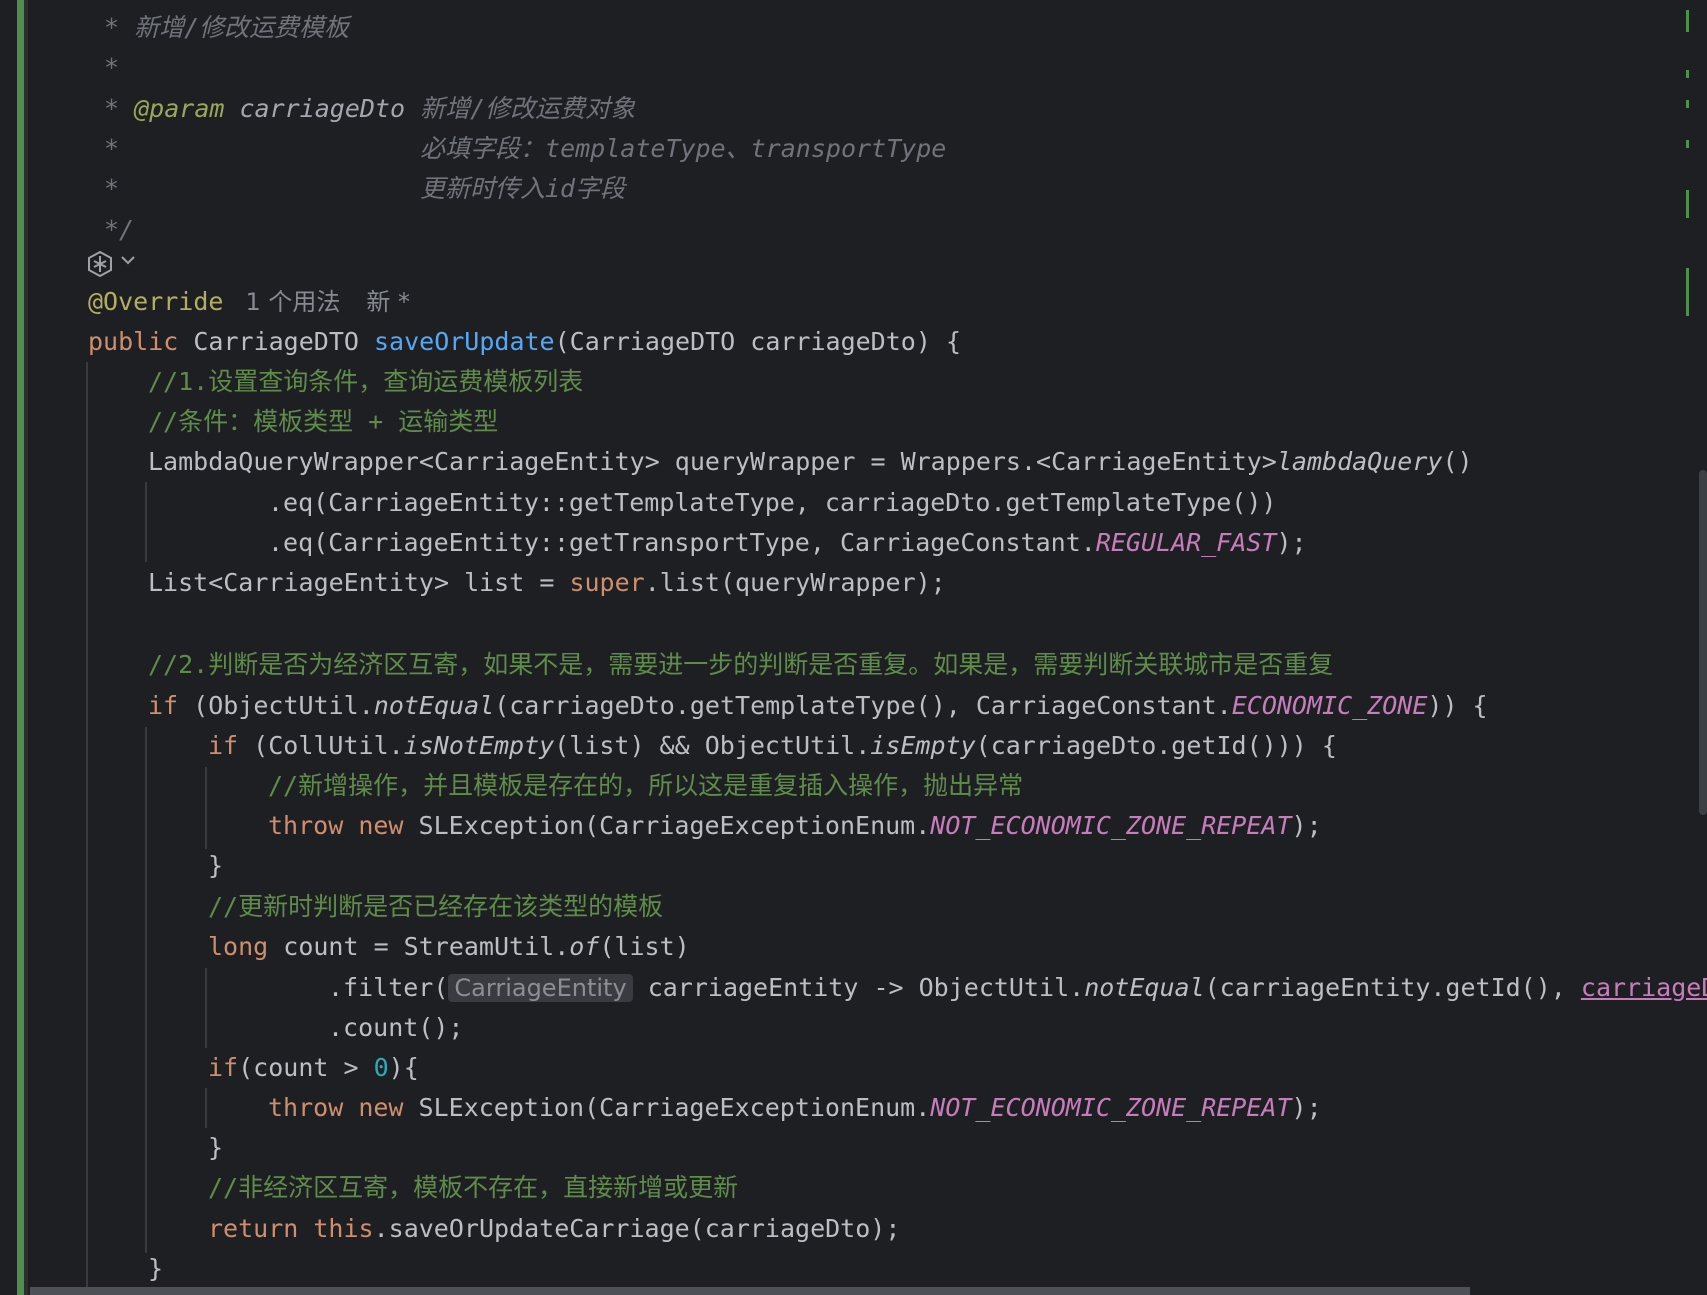 The image size is (1707, 1295). I want to click on doc-comment-update-note: 更新时传入id字段, so click(523, 188).